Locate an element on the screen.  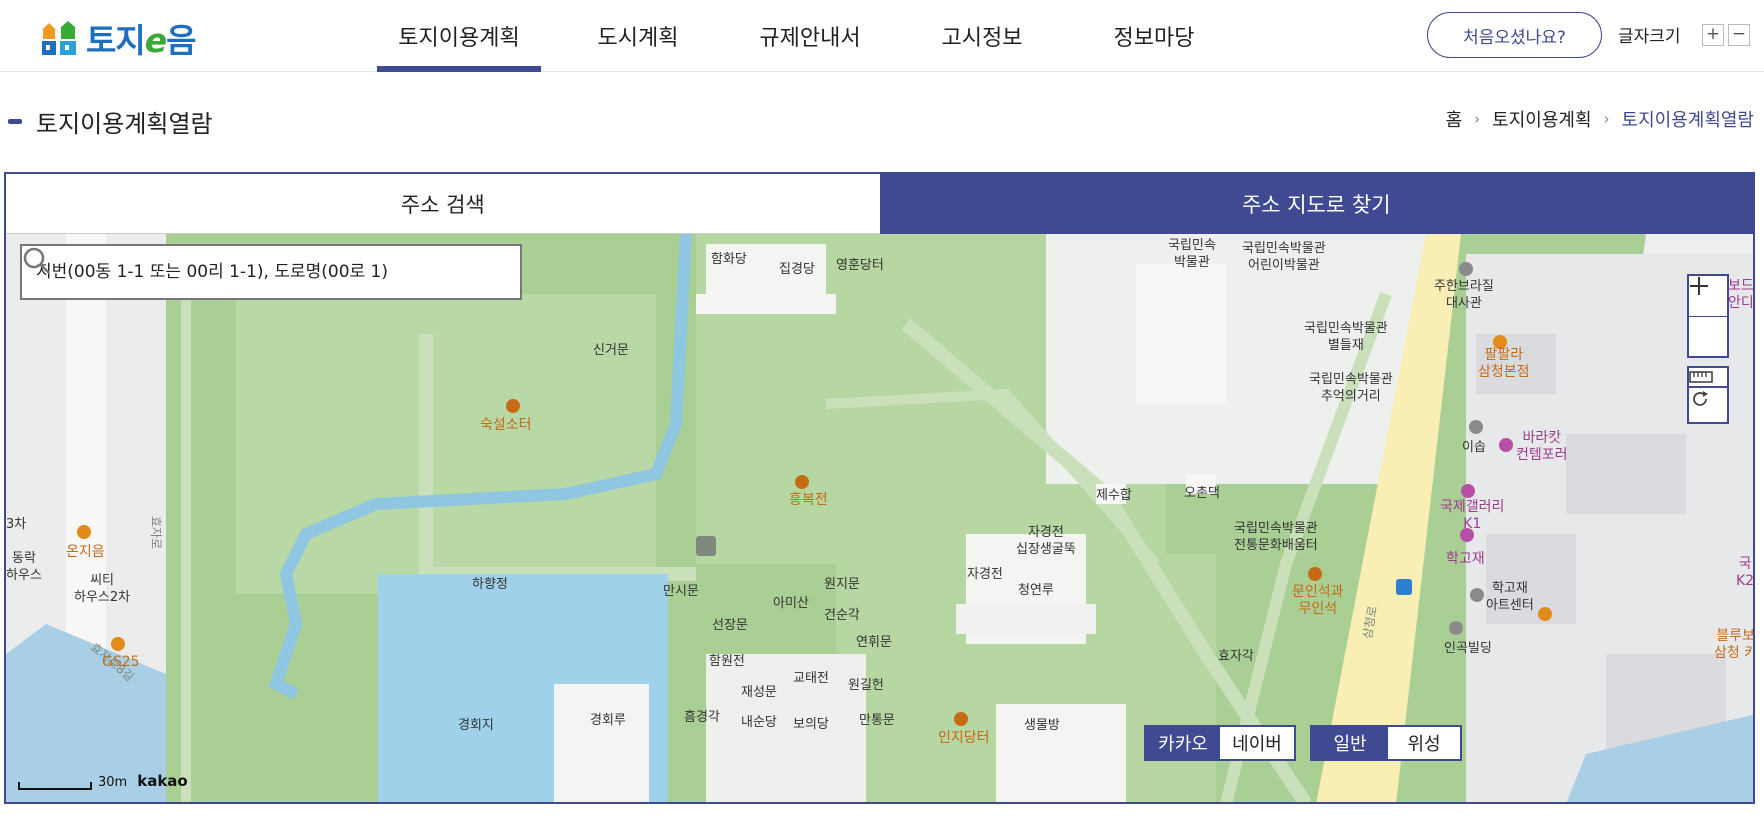
map-type-normal-button: 일반 is located at coordinates (1350, 743).